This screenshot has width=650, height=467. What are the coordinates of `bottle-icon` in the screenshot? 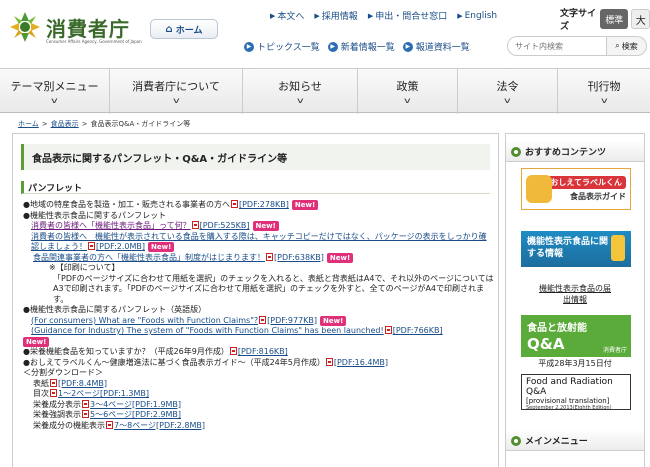 It's located at (618, 248).